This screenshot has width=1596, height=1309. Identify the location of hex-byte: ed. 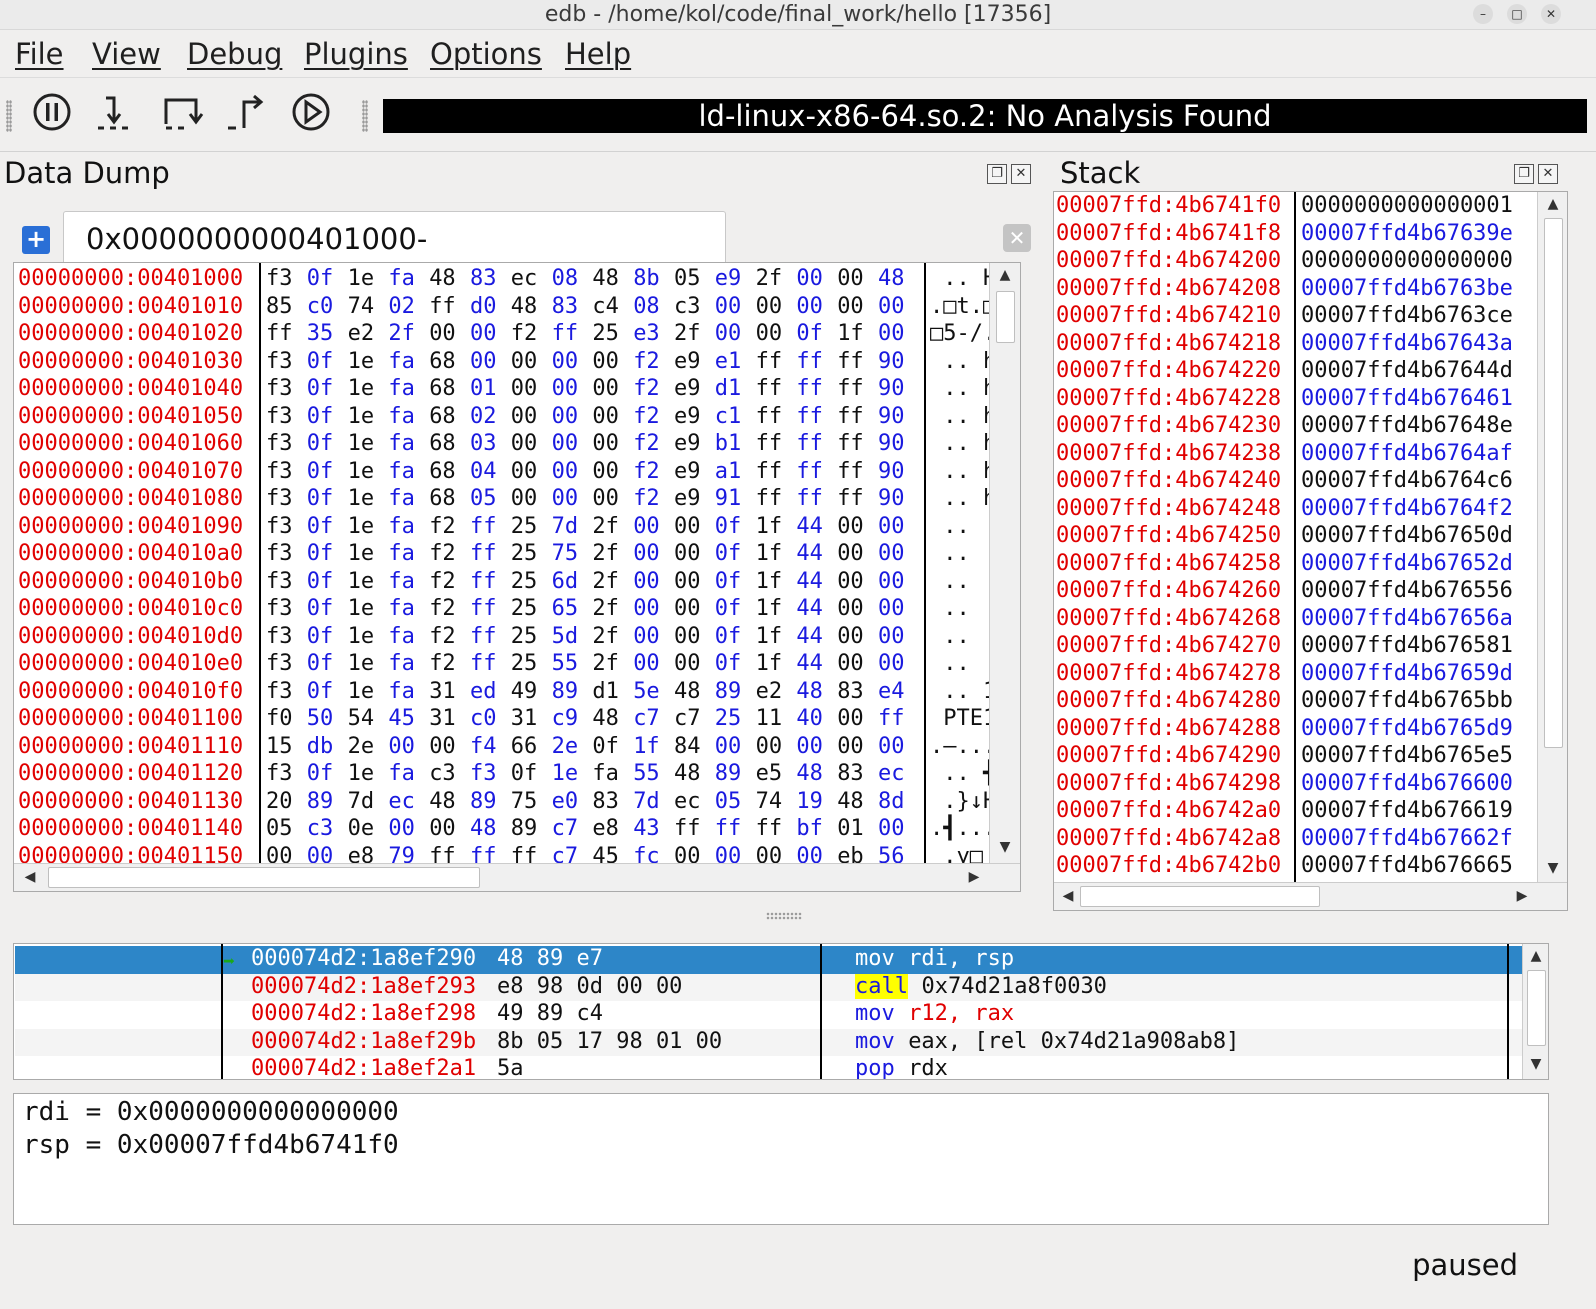
(483, 691).